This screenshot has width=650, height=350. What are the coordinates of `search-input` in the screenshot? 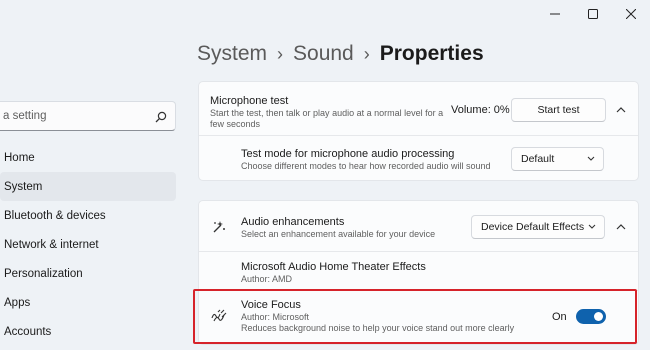 It's located at (73, 116).